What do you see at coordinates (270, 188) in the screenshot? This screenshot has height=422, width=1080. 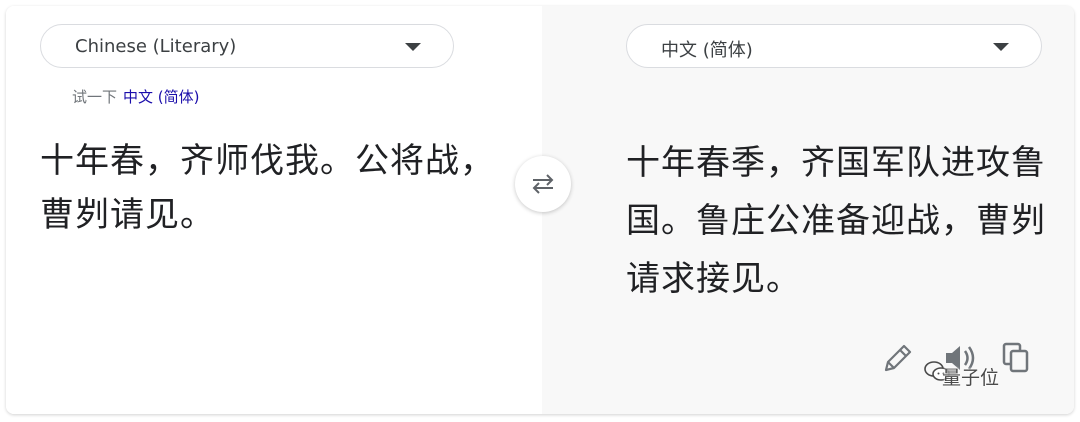 I see `source-text: 十年春，齐师伐我。公将战，曹刿请见。` at bounding box center [270, 188].